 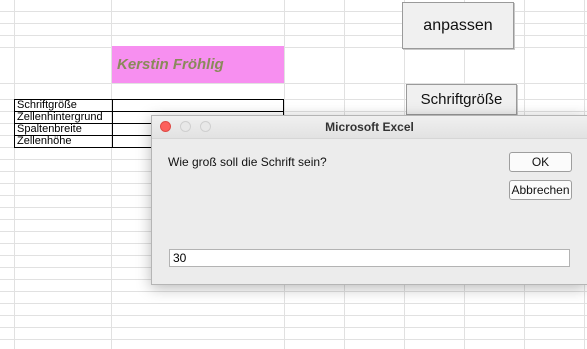 I want to click on answer-input: 30, so click(x=369, y=258).